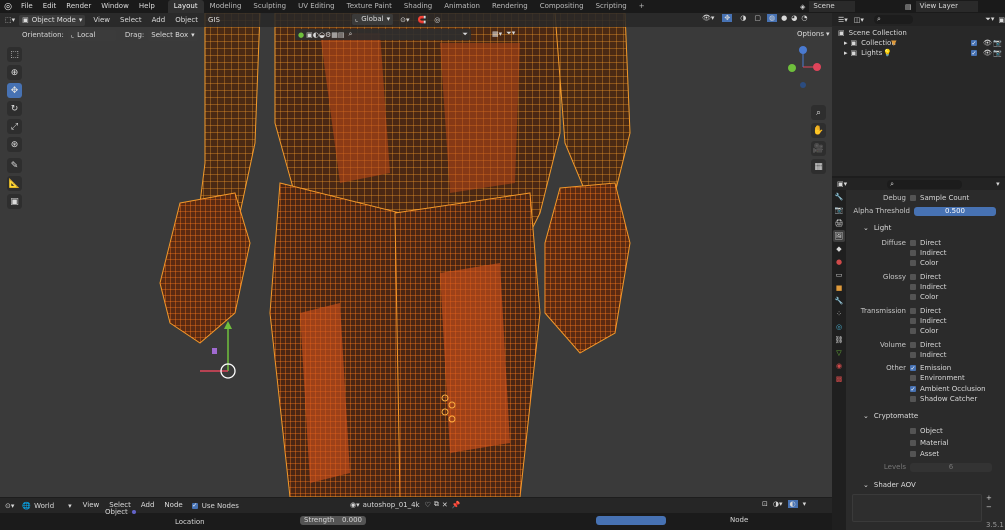  Describe the element at coordinates (14, 54) in the screenshot. I see `select-tool-icon: ⬚` at that location.